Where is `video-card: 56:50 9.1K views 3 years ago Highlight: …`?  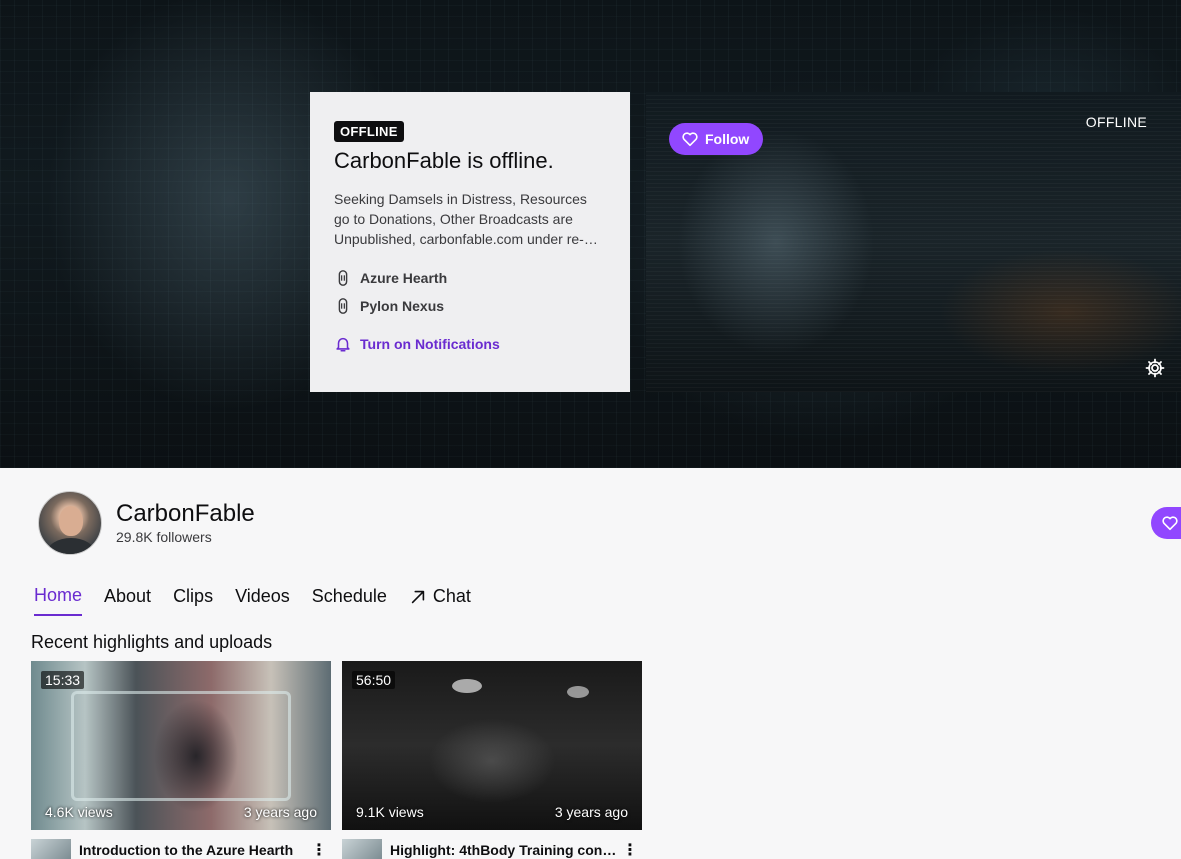 video-card: 56:50 9.1K views 3 years ago Highlight: … is located at coordinates (492, 760).